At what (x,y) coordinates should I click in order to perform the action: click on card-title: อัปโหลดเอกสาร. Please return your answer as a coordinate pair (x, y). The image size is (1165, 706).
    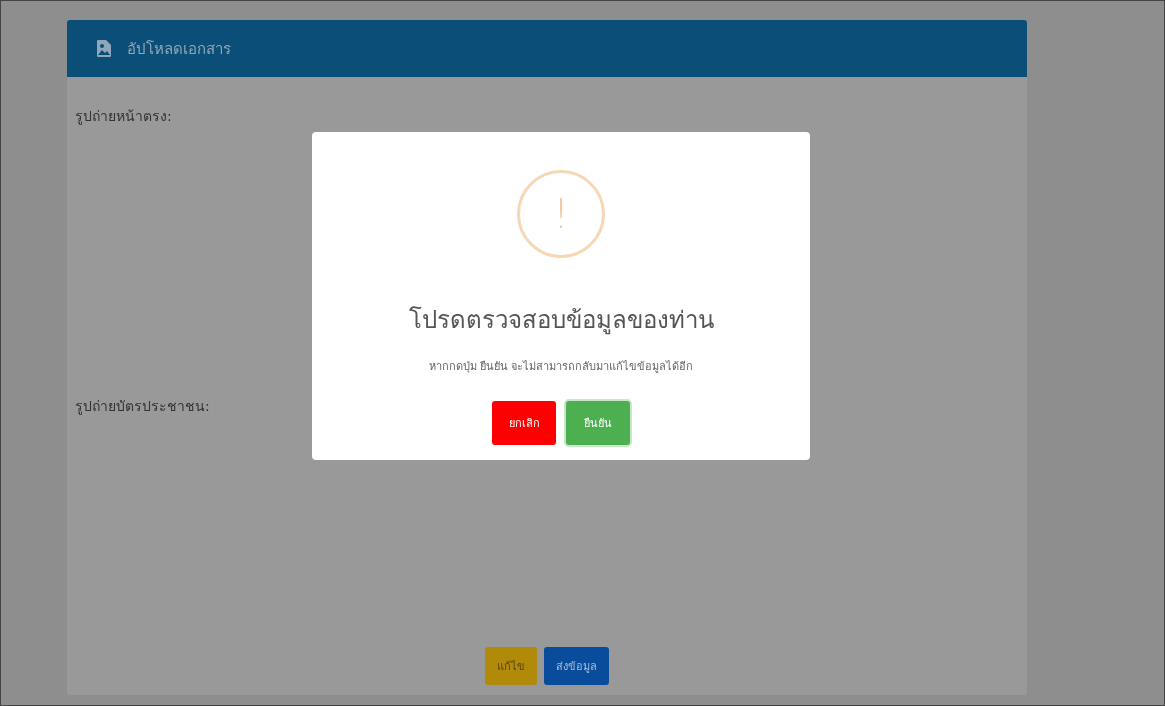
    Looking at the image, I should click on (179, 49).